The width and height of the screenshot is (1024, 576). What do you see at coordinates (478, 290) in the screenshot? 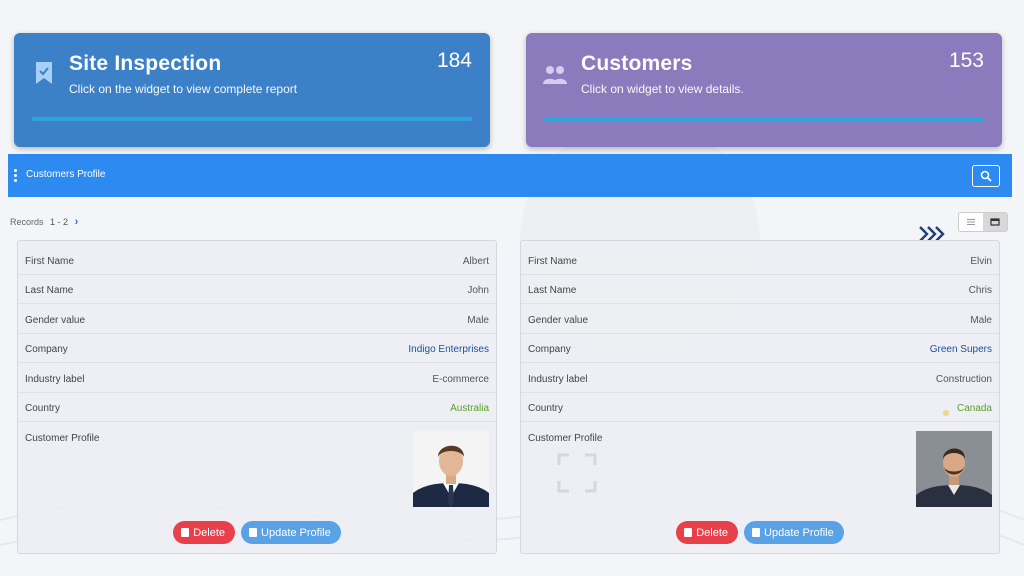
I see `field-value: John` at bounding box center [478, 290].